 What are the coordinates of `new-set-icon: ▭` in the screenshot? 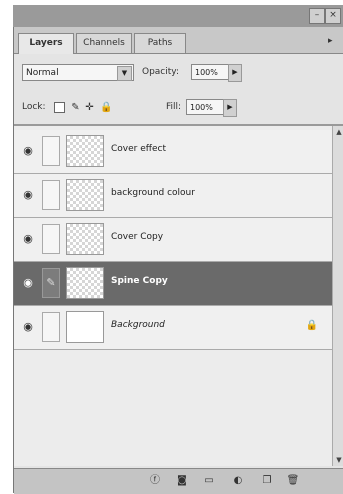 It's located at (209, 481).